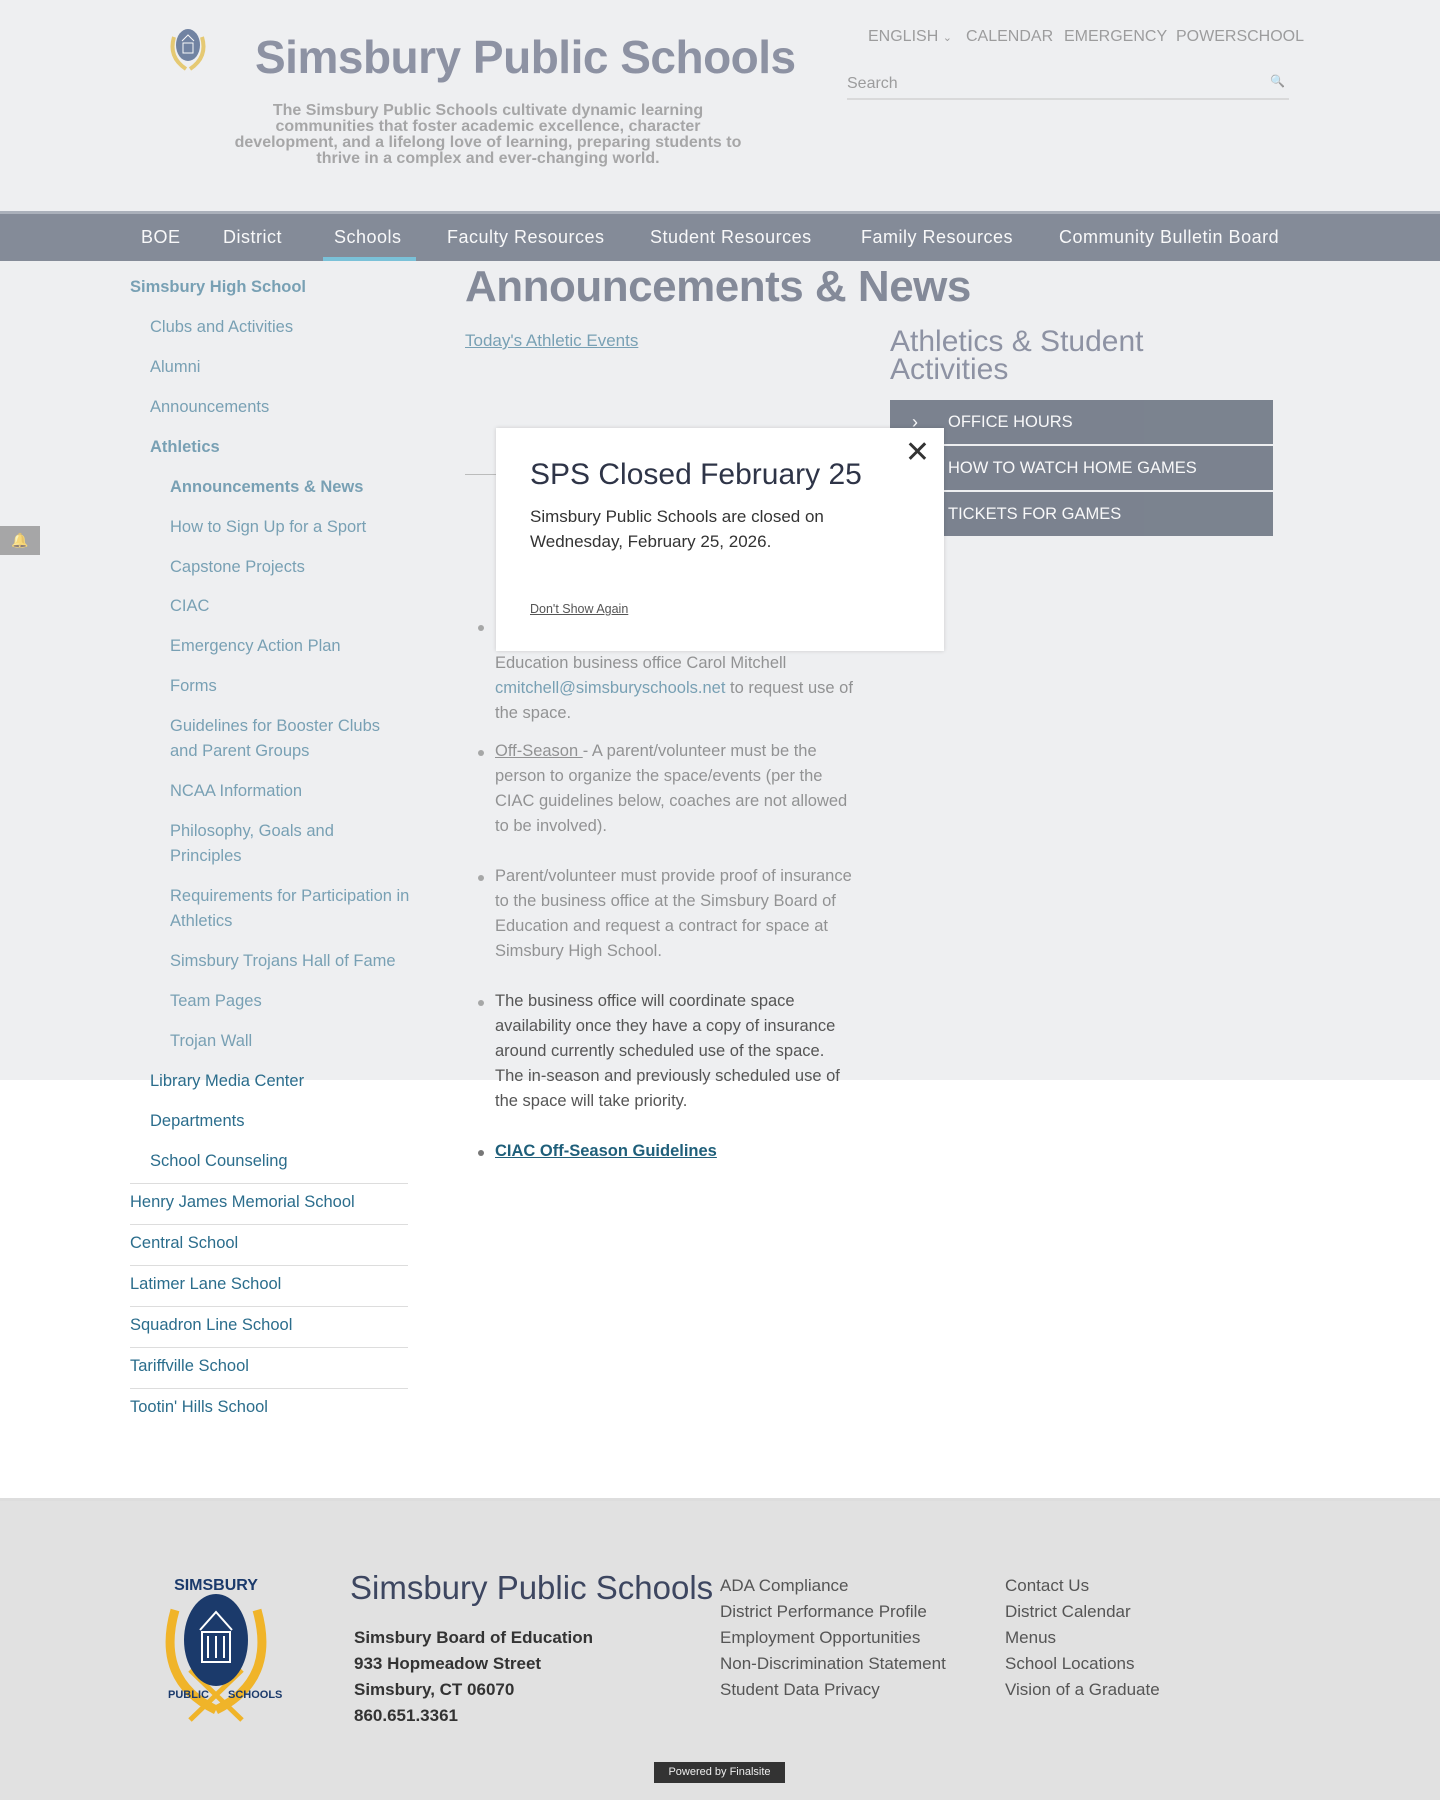 This screenshot has height=1800, width=1440. I want to click on footer-link: Non-Discrimination Statement, so click(833, 1664).